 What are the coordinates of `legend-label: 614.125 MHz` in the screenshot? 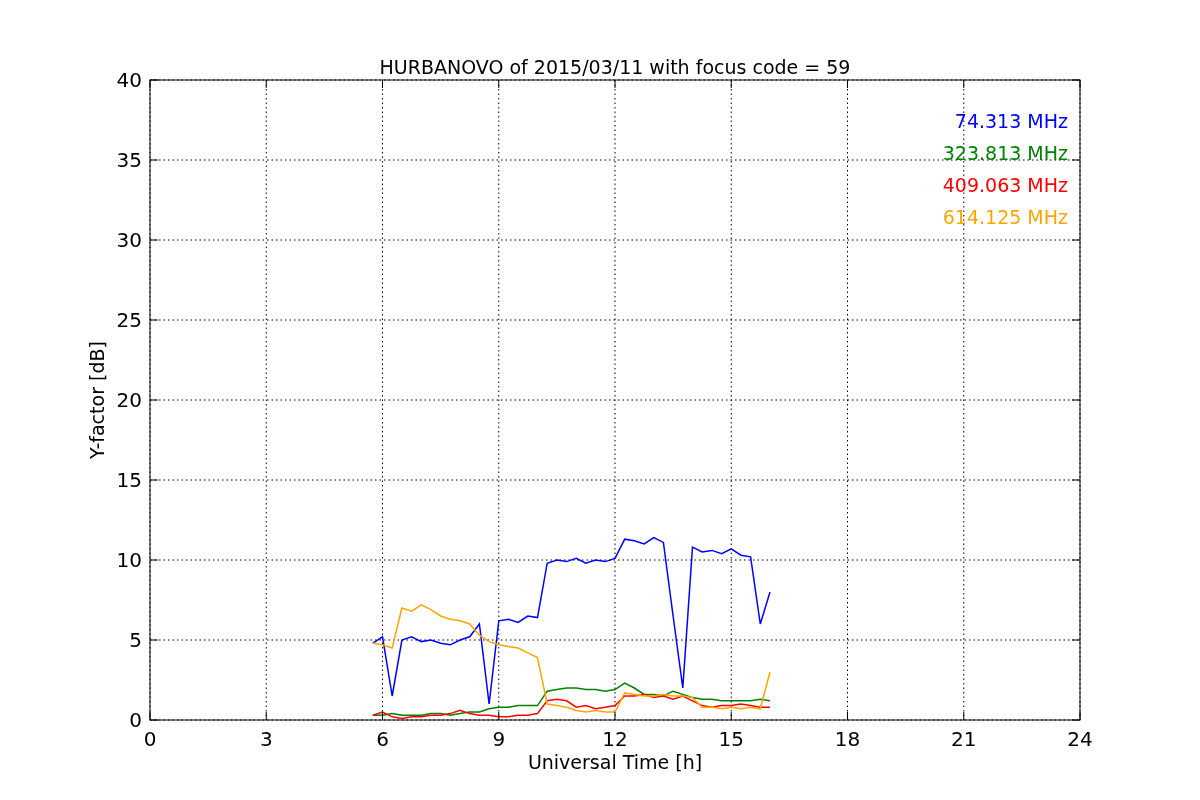 It's located at (1005, 217).